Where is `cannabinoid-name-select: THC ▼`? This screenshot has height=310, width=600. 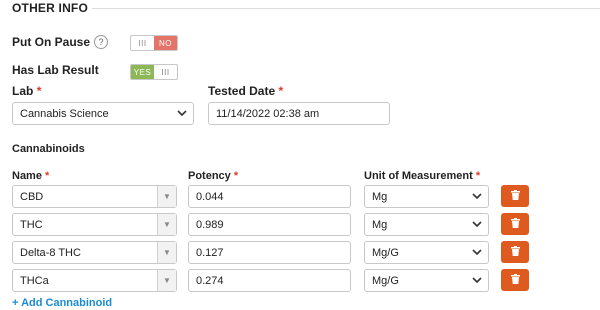 cannabinoid-name-select: THC ▼ is located at coordinates (94, 224).